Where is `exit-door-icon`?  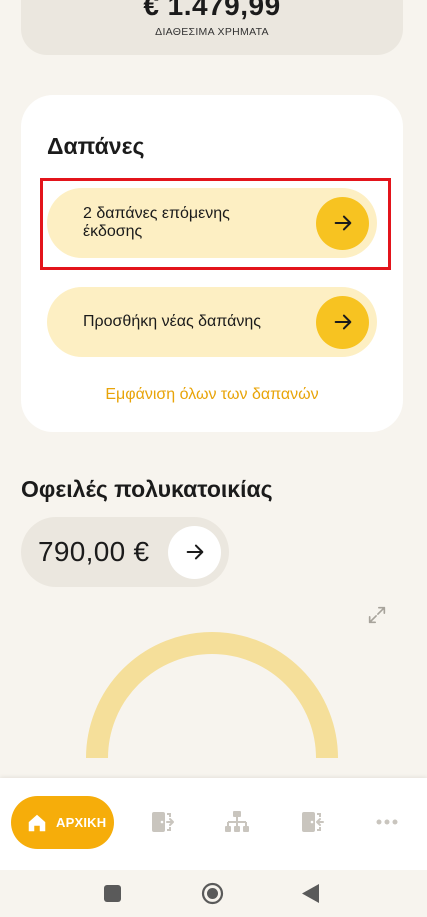 exit-door-icon is located at coordinates (162, 822).